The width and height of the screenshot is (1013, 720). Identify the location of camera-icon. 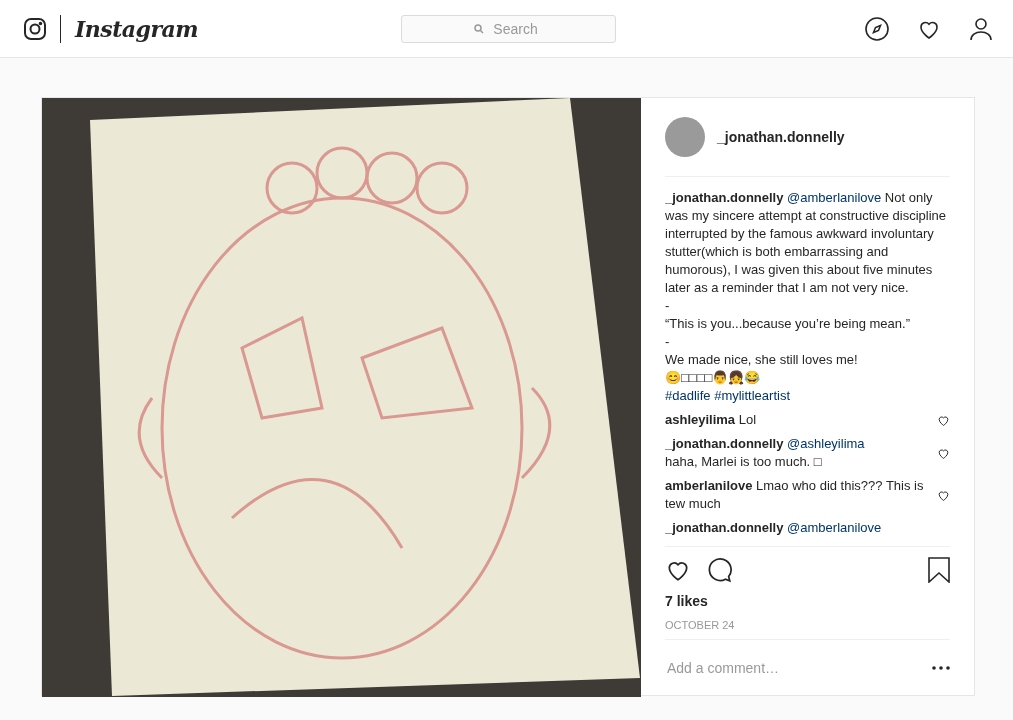
(35, 28).